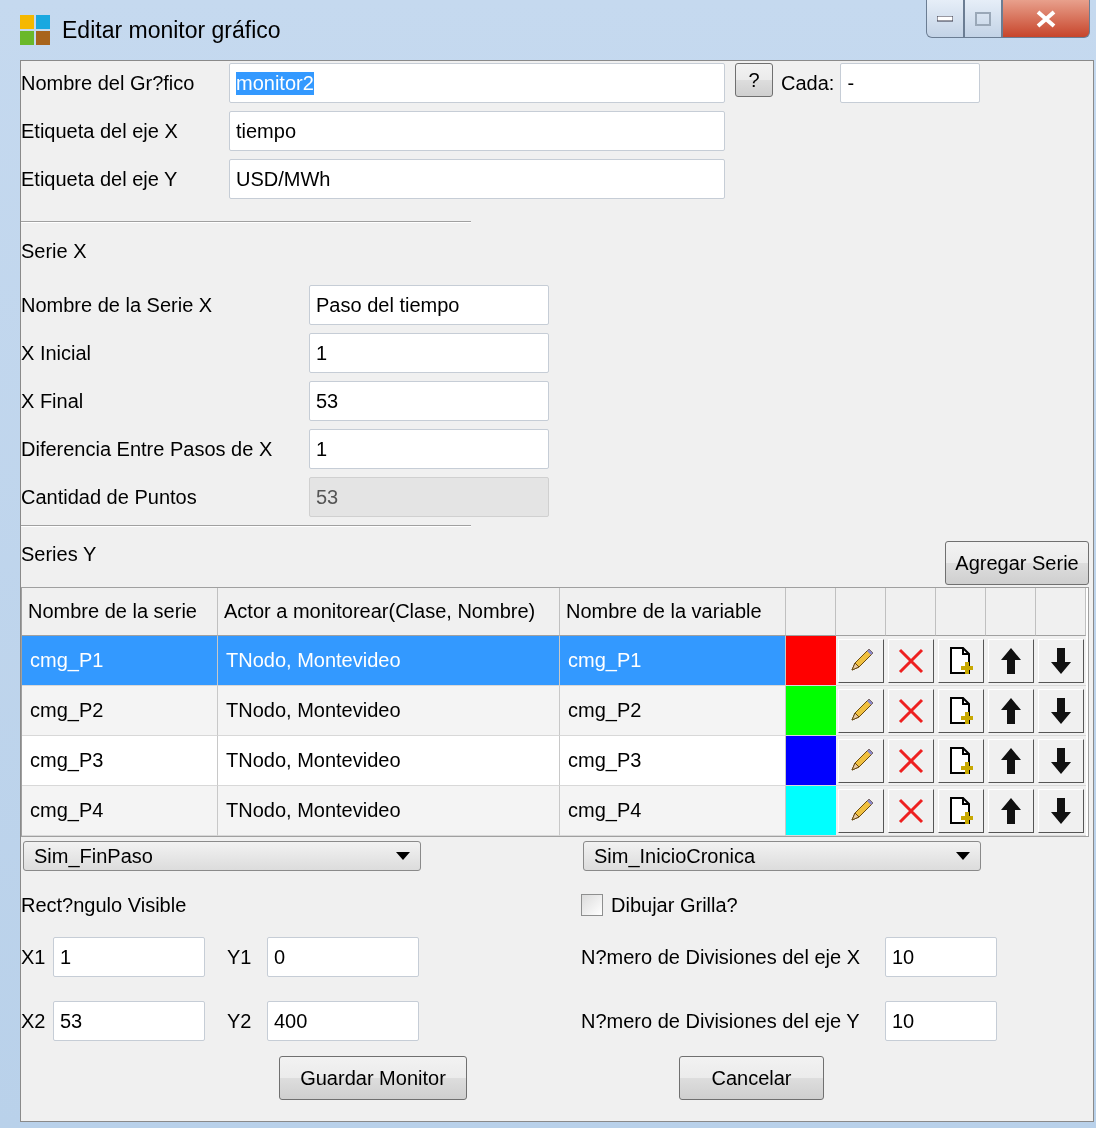 The height and width of the screenshot is (1128, 1096). Describe the element at coordinates (240, 1021) in the screenshot. I see `field-label: Y2` at that location.